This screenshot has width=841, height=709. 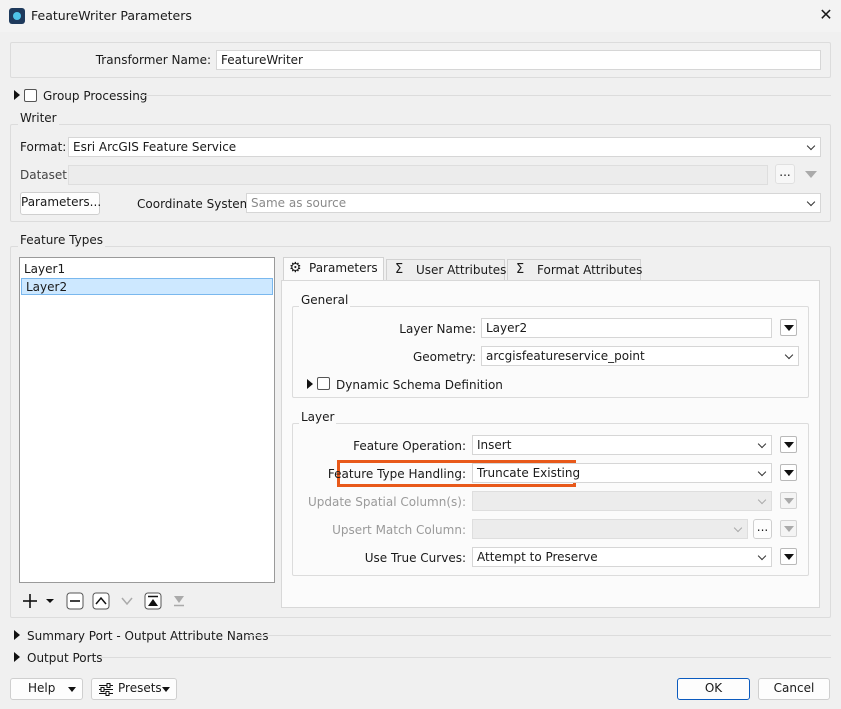 What do you see at coordinates (42, 688) in the screenshot?
I see `help-button-label: Help` at bounding box center [42, 688].